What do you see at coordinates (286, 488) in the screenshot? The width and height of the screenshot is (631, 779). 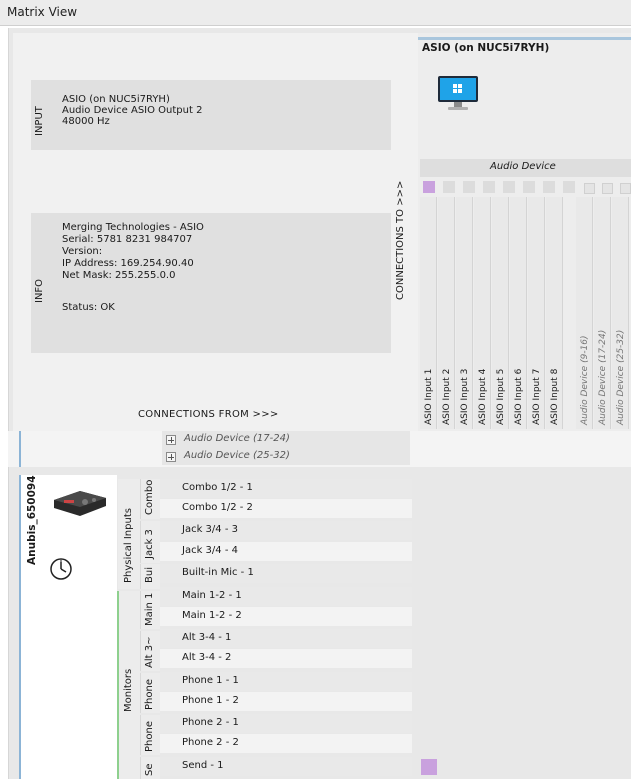 I see `input-channel-row: Combo 1/2 - 1` at bounding box center [286, 488].